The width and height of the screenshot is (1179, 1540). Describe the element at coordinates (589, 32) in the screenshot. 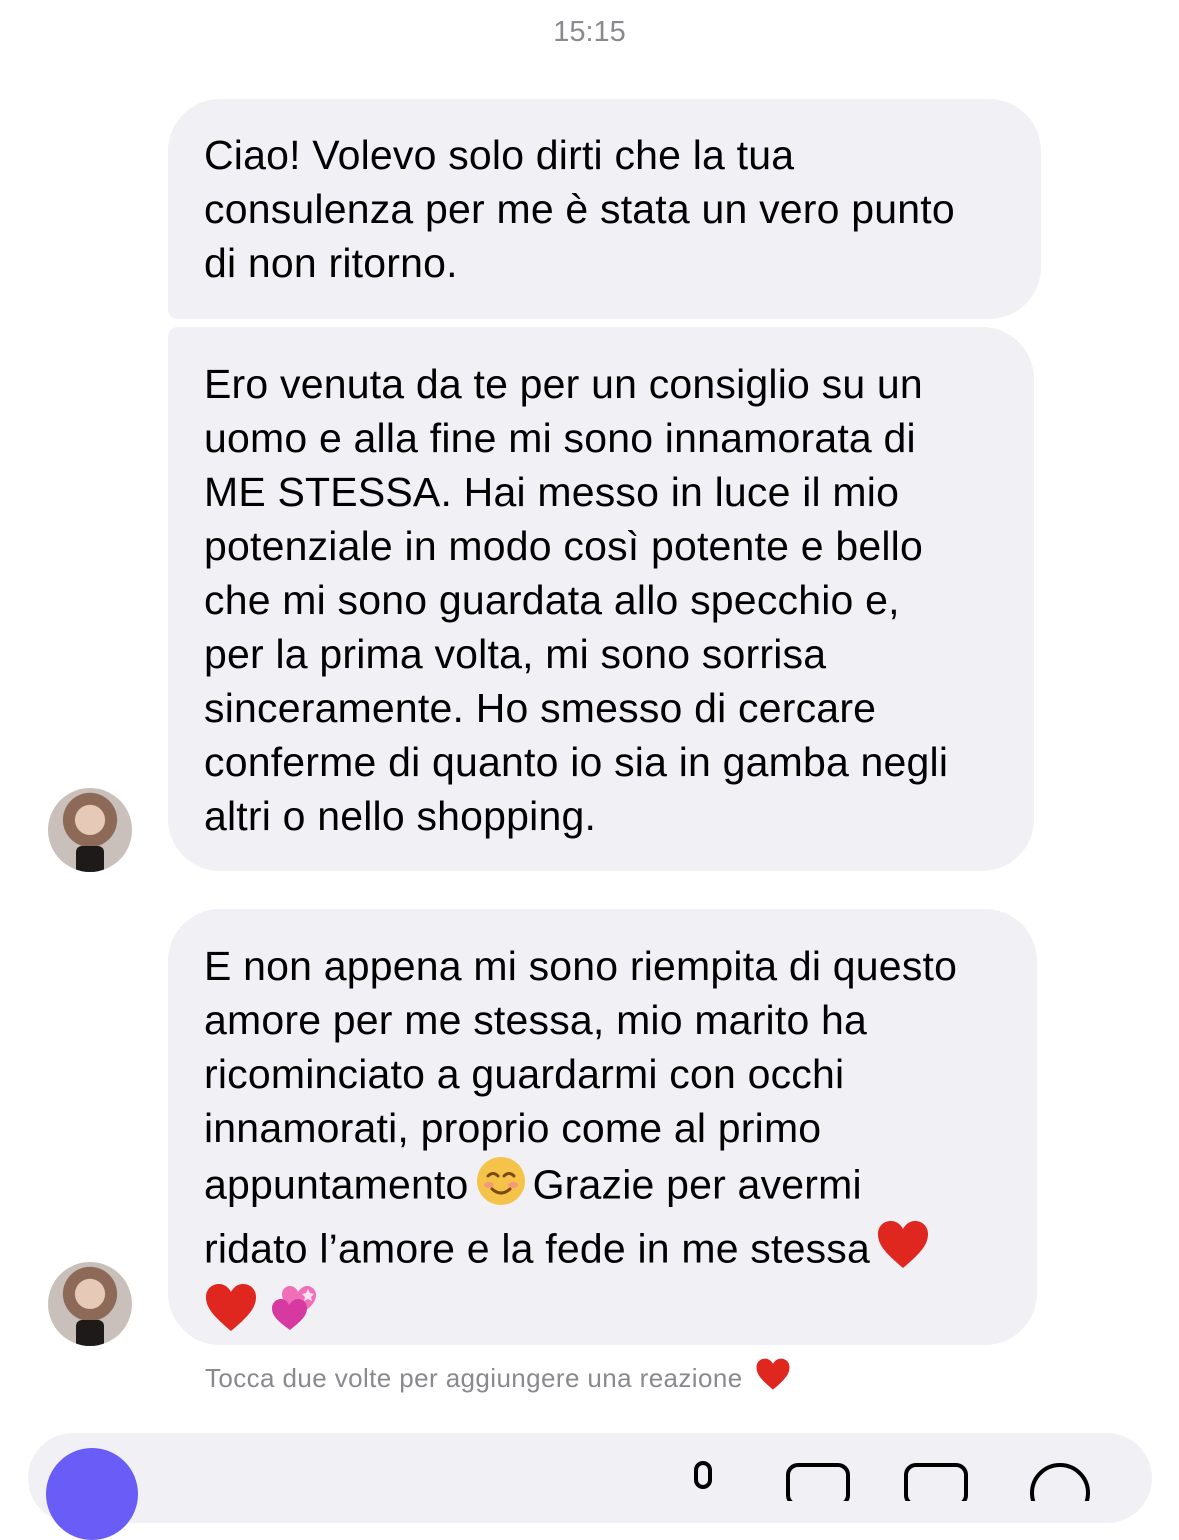

I see `message-timestamp: 15:15` at that location.